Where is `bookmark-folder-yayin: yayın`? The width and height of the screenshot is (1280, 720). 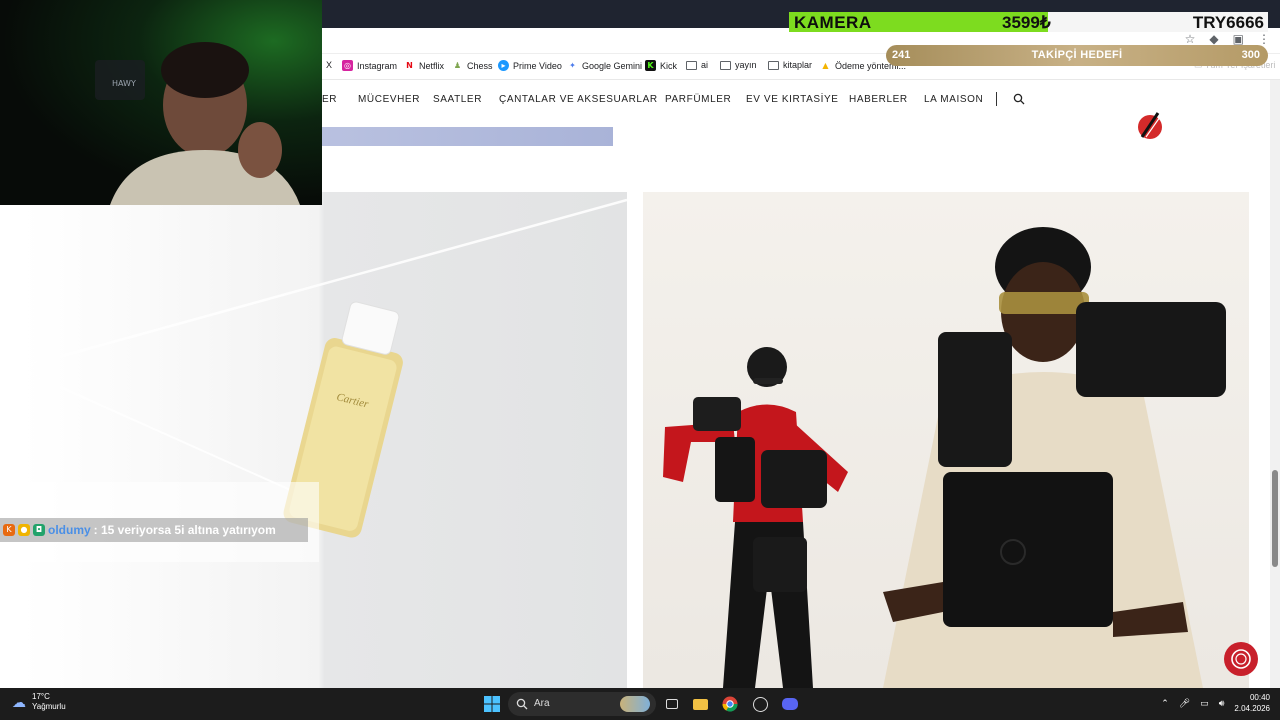
bookmark-folder-yayin: yayın is located at coordinates (738, 65).